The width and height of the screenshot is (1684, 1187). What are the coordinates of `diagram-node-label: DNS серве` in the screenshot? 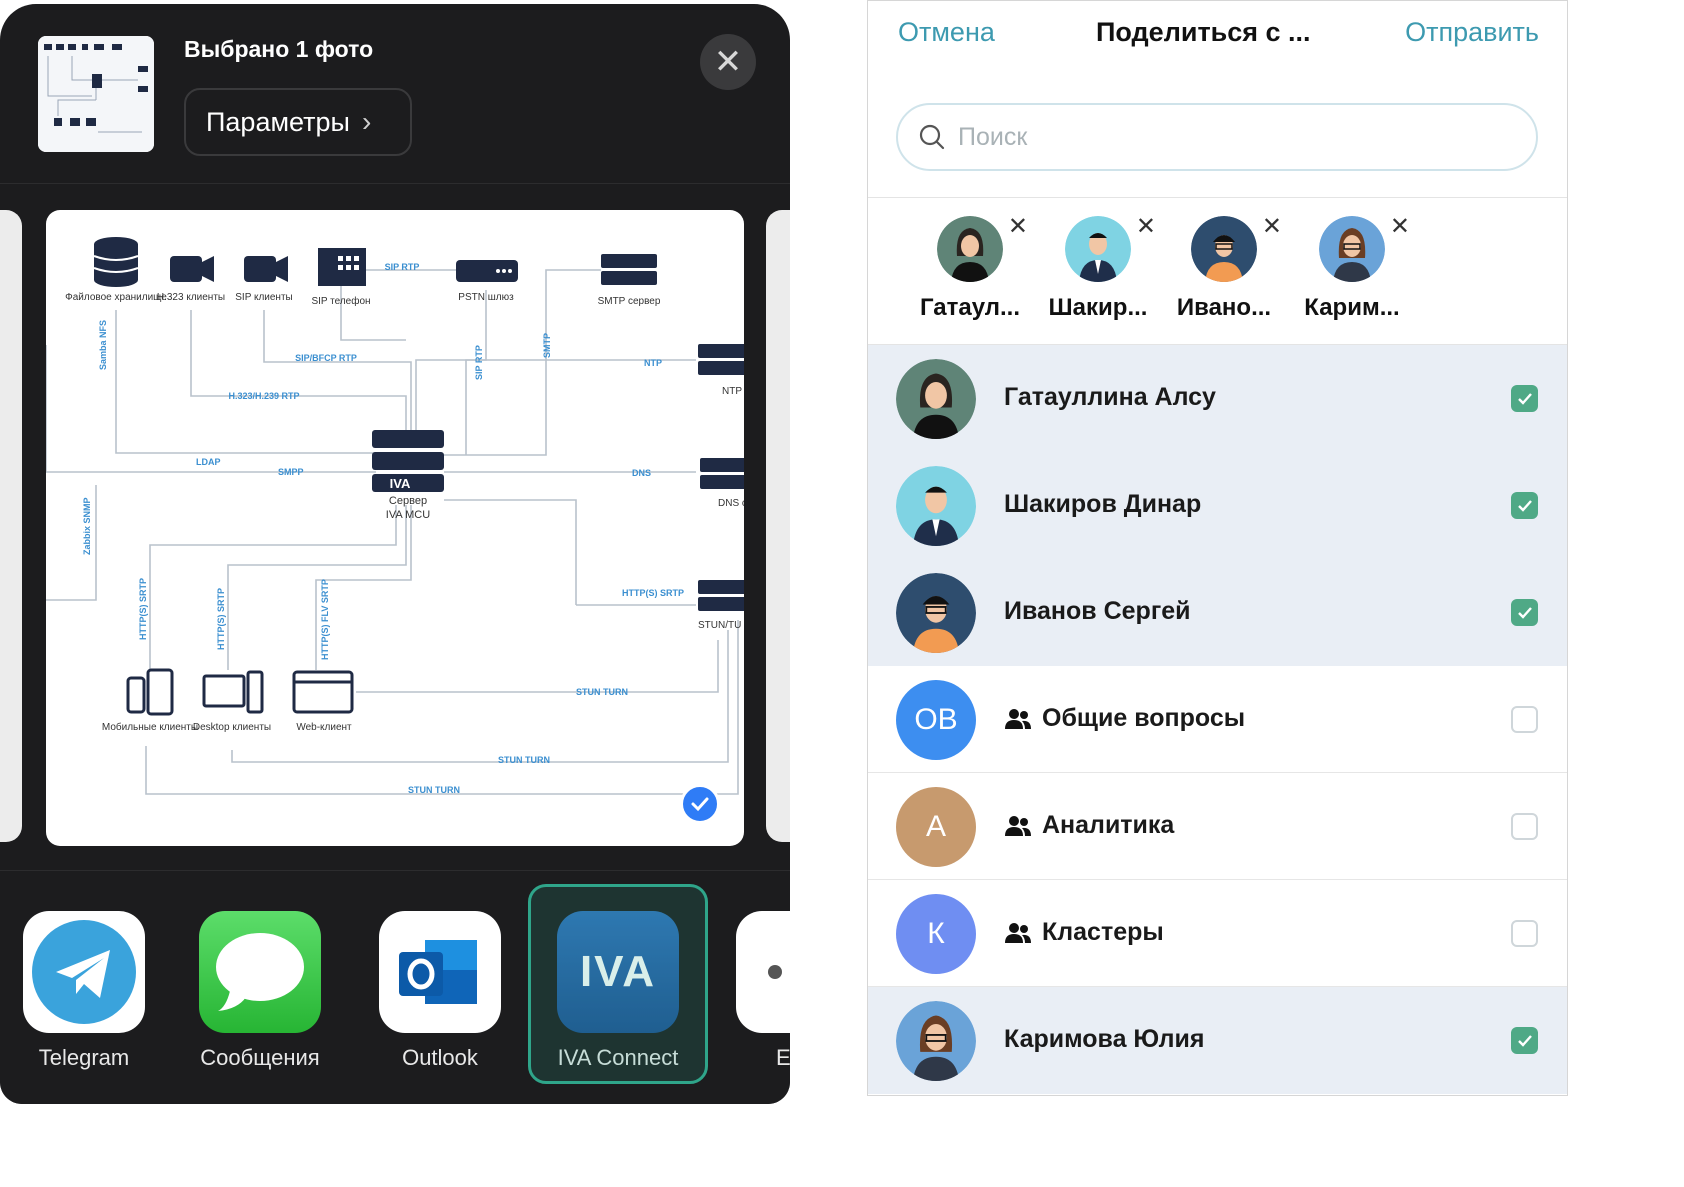 It's located at (731, 503).